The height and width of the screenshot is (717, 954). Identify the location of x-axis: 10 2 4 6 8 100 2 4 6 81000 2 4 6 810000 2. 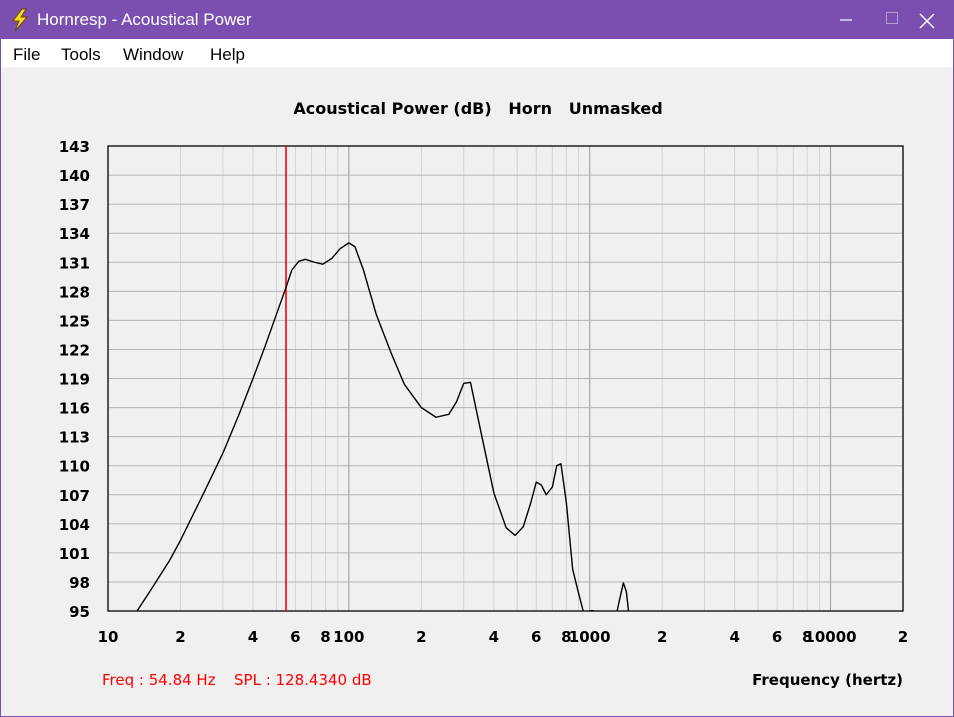
(503, 637).